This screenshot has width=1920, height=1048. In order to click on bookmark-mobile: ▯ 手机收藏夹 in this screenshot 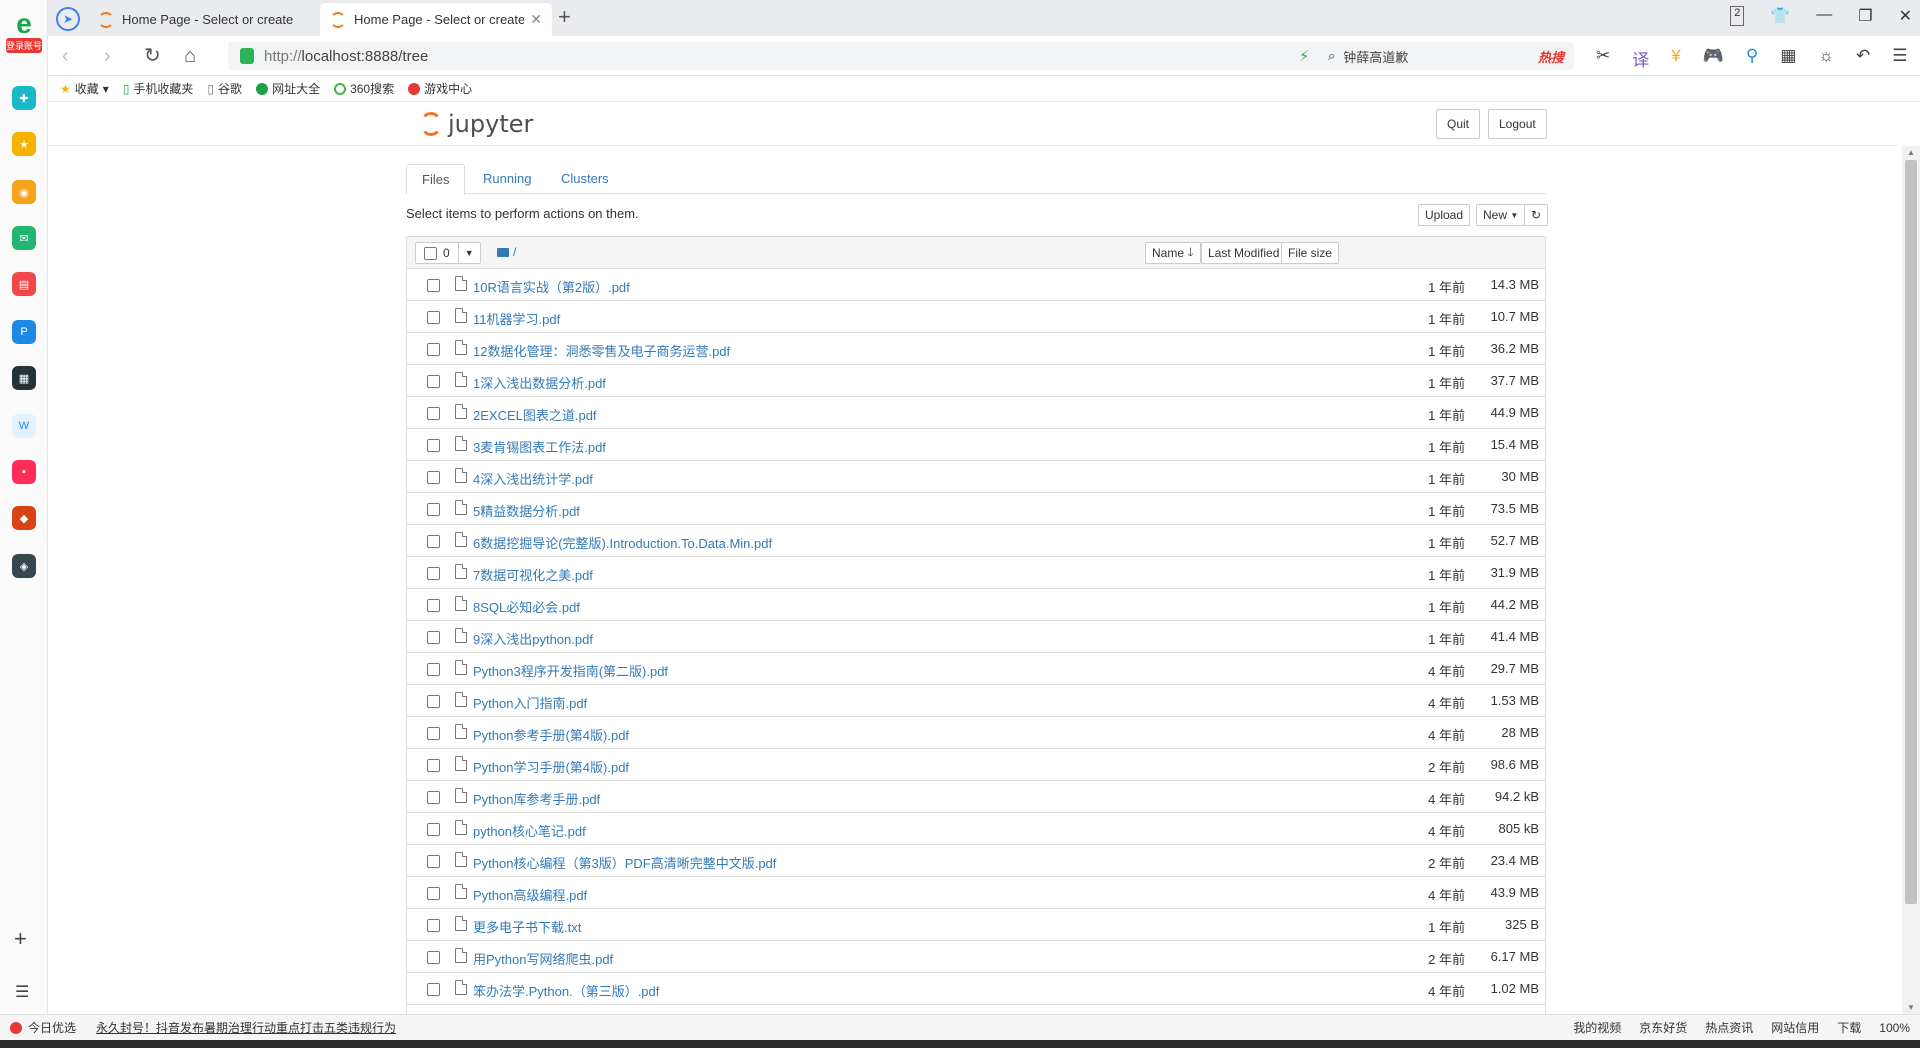, I will do `click(158, 88)`.